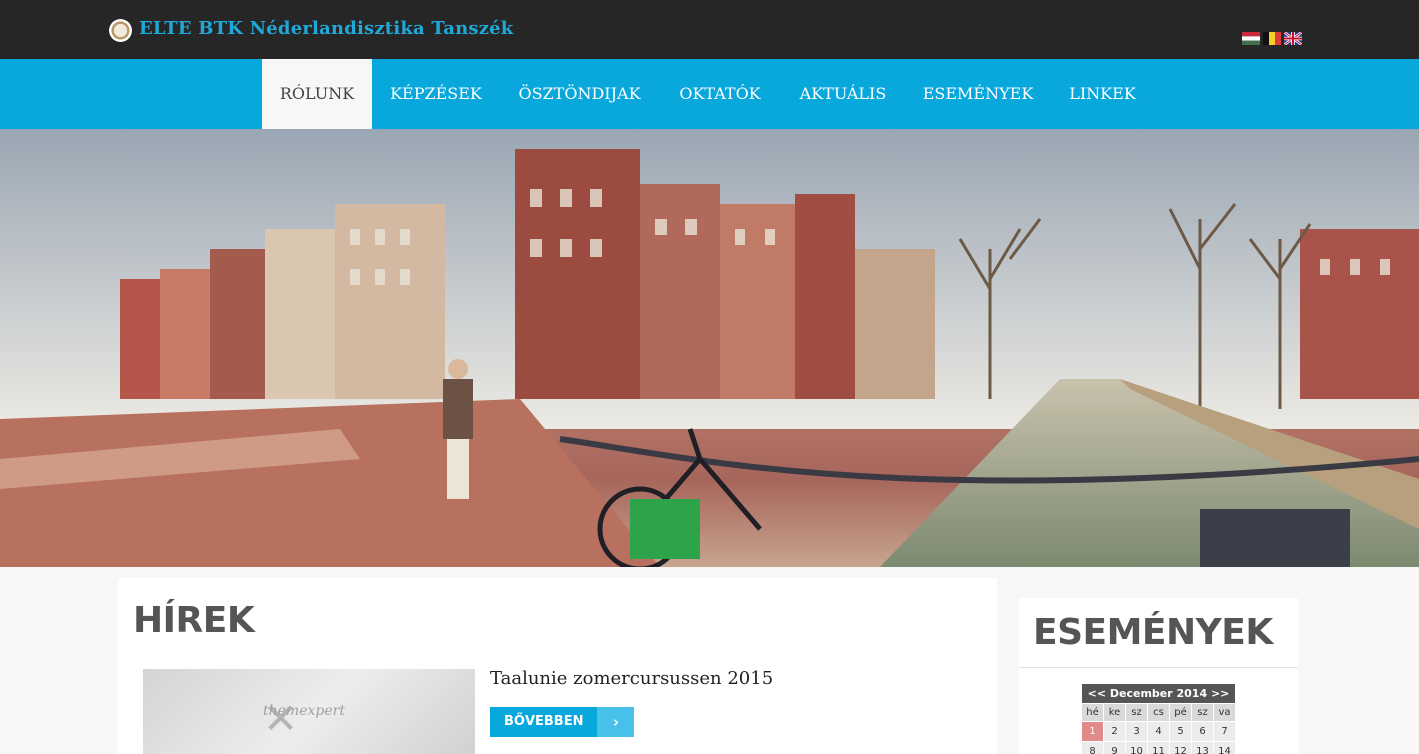  I want to click on nav-item-linkek: LINKEK, so click(1102, 94).